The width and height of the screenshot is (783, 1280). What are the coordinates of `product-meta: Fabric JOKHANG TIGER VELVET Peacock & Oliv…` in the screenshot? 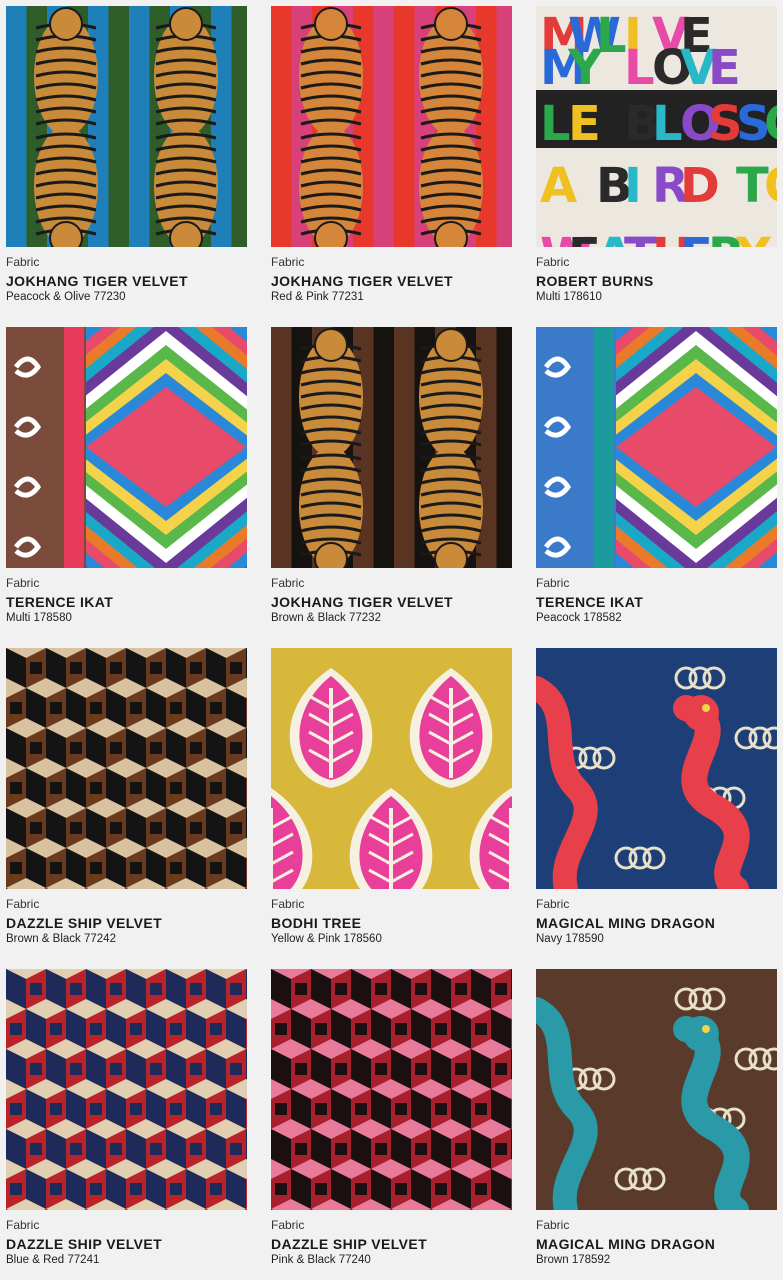 It's located at (126, 275).